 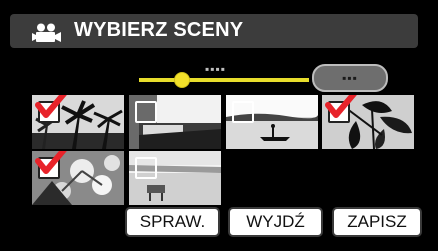 What do you see at coordinates (377, 222) in the screenshot?
I see `save-button: ZAPISZ` at bounding box center [377, 222].